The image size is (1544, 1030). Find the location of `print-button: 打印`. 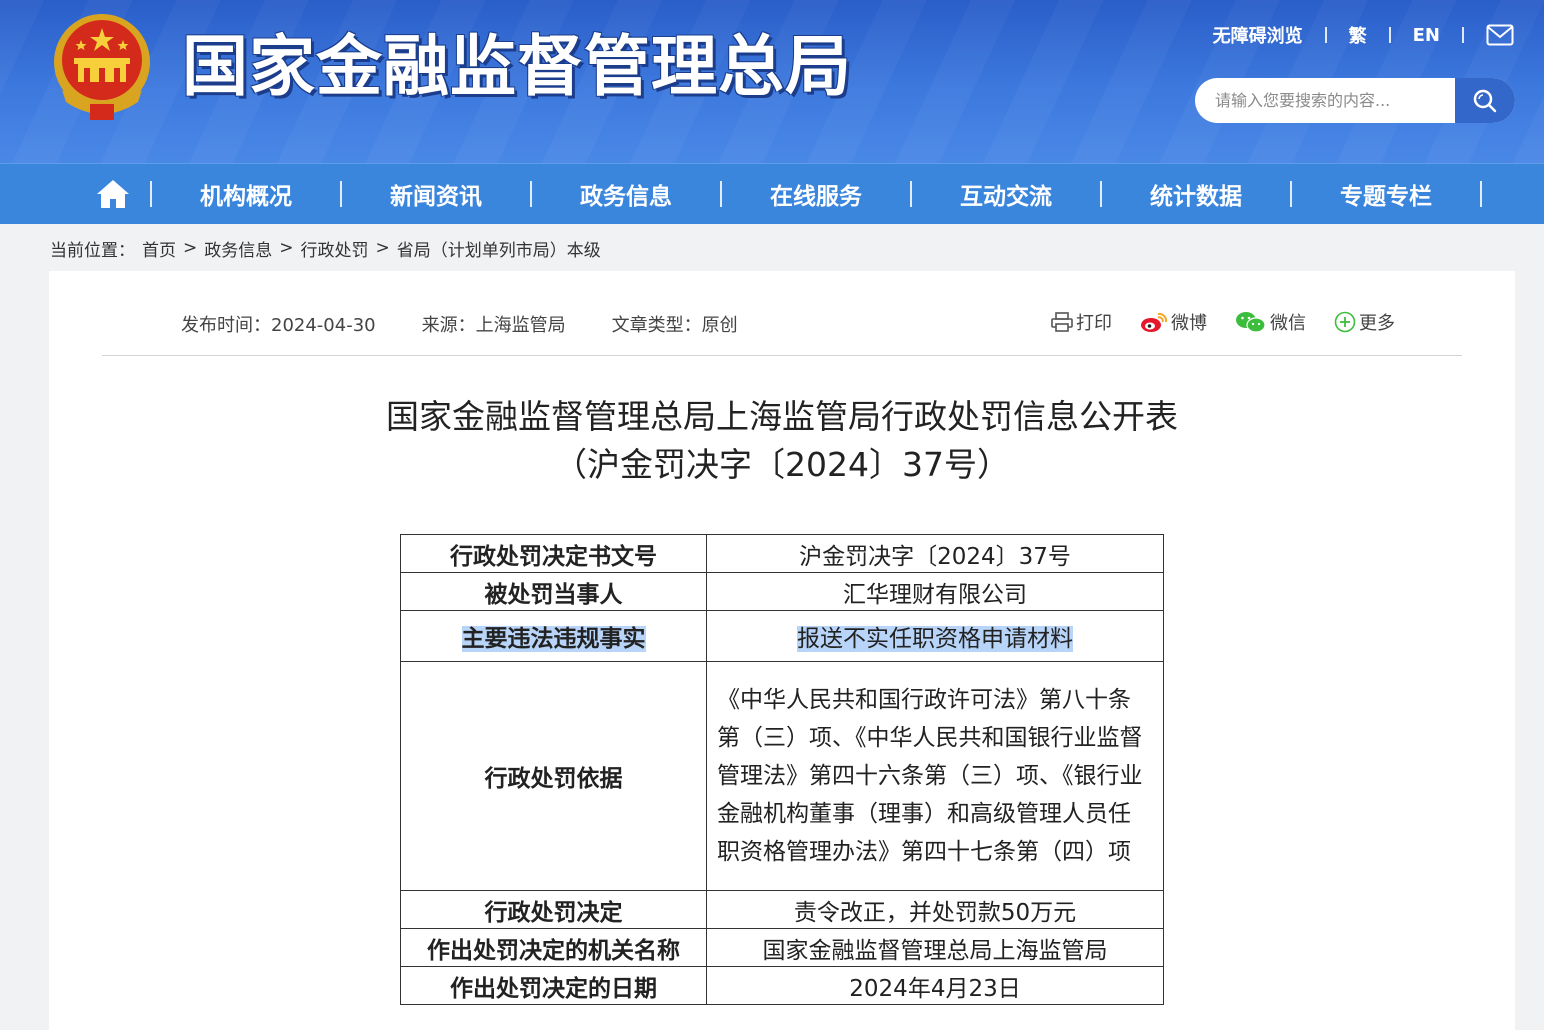

print-button: 打印 is located at coordinates (1081, 322).